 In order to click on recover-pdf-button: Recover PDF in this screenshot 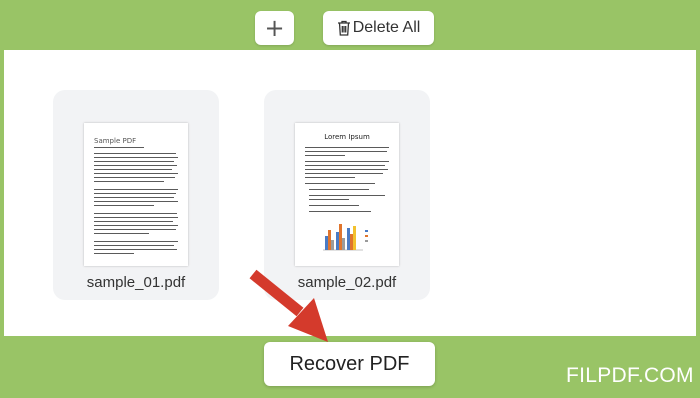, I will do `click(349, 364)`.